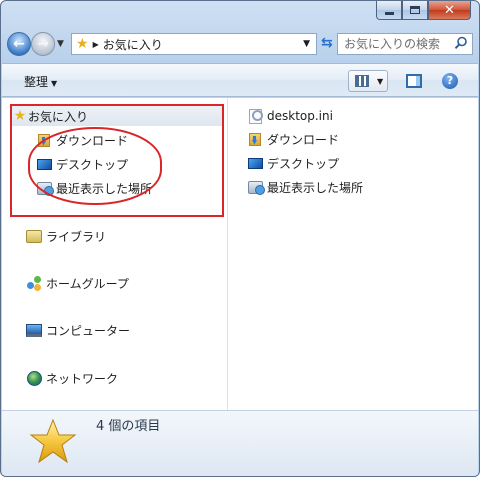  I want to click on caption-buttons: ✕, so click(423, 11).